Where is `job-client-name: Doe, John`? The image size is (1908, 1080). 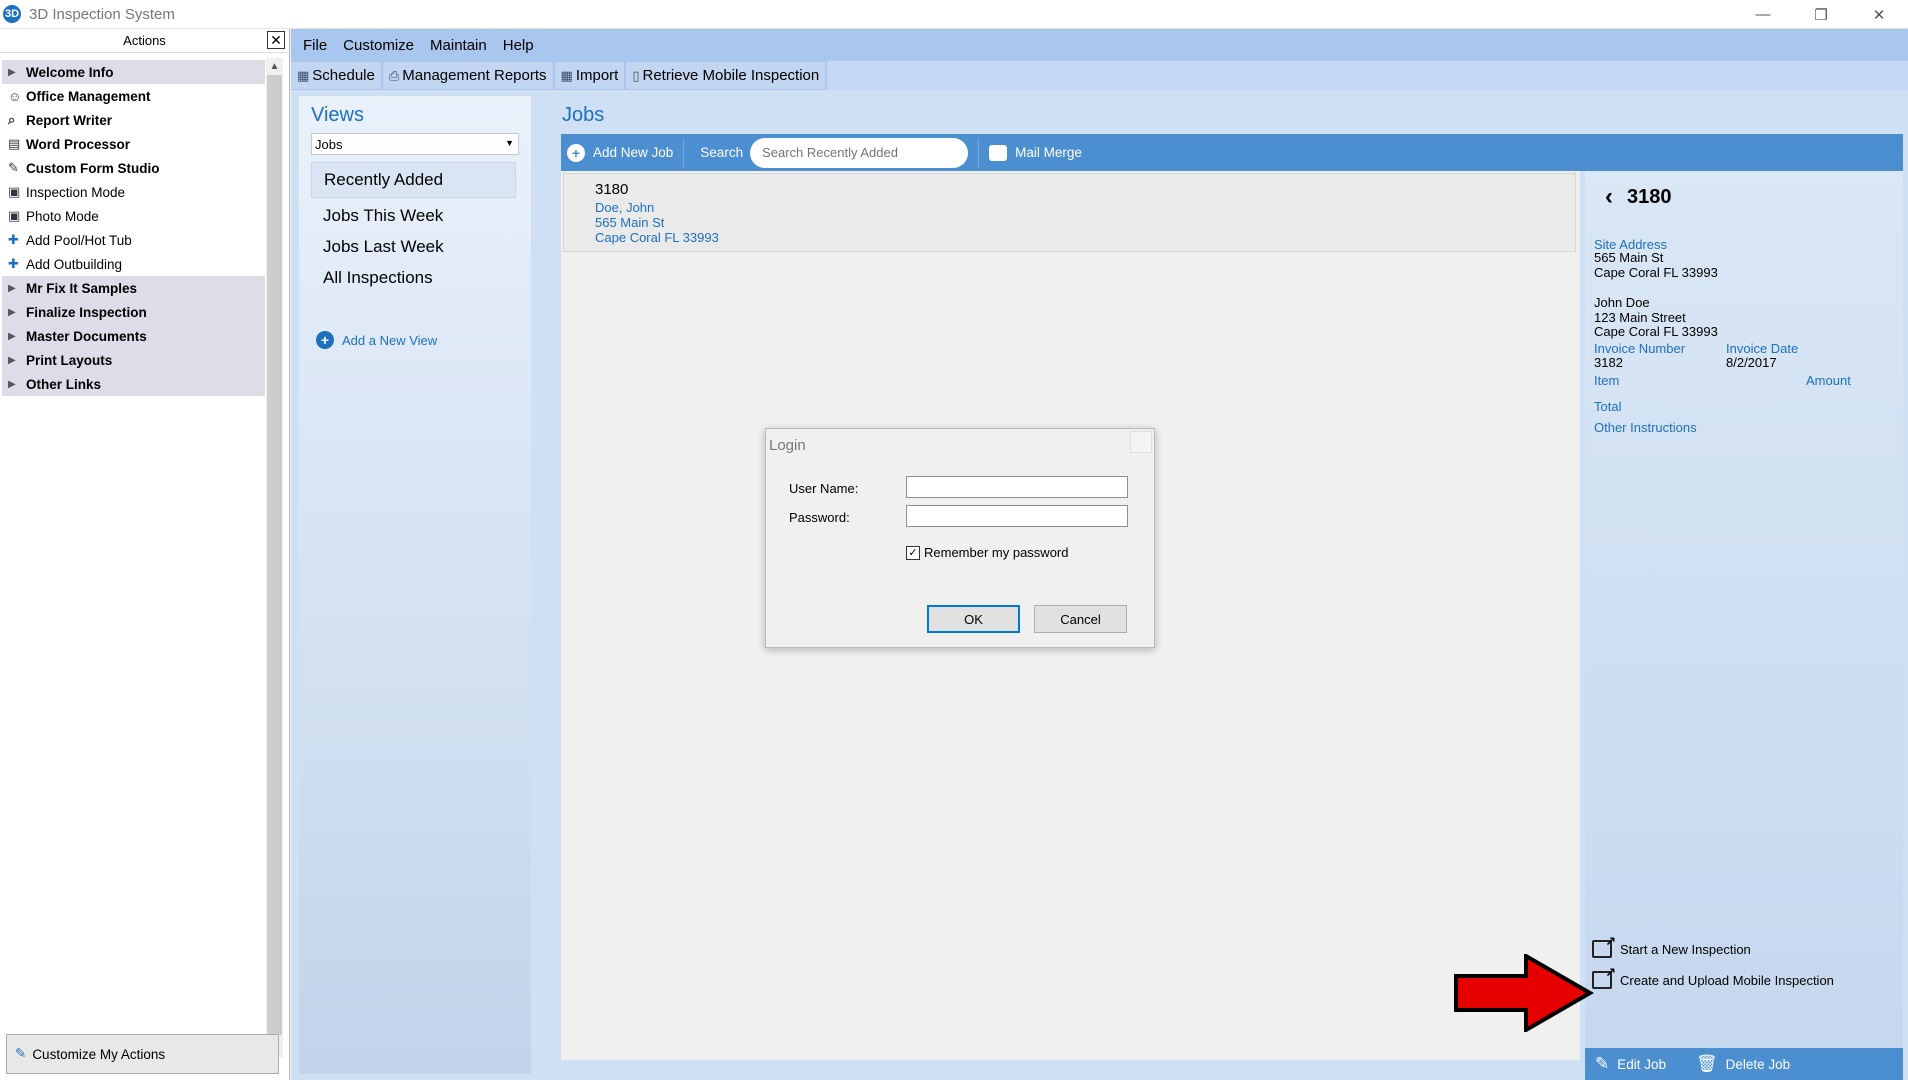 job-client-name: Doe, John is located at coordinates (1085, 207).